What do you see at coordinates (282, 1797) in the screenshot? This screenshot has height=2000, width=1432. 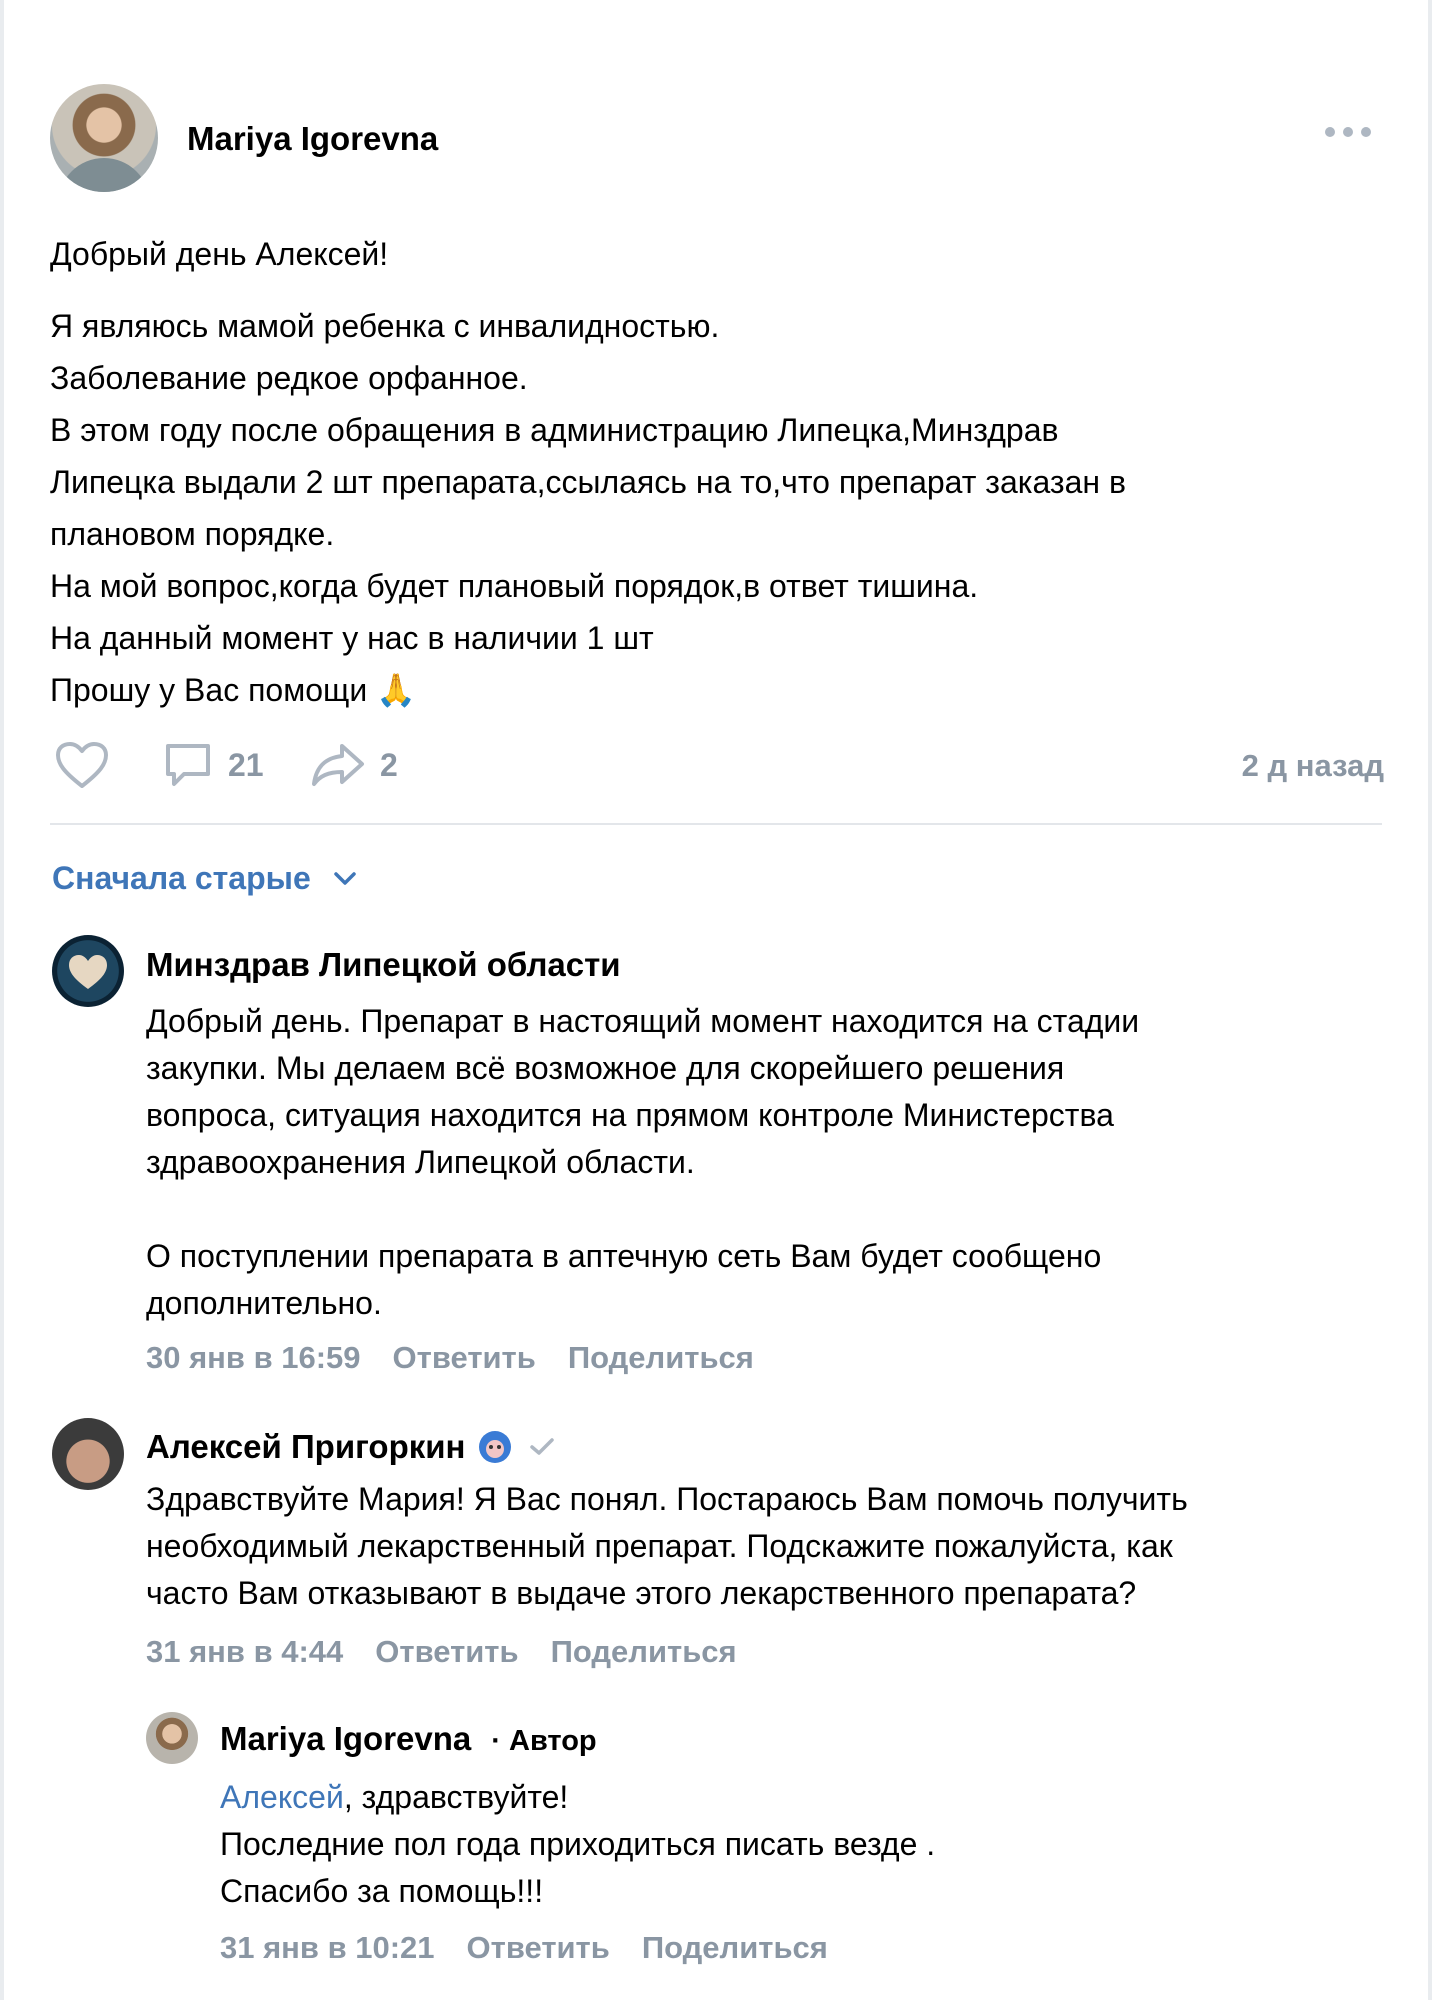 I see `mention-link: Алексей` at bounding box center [282, 1797].